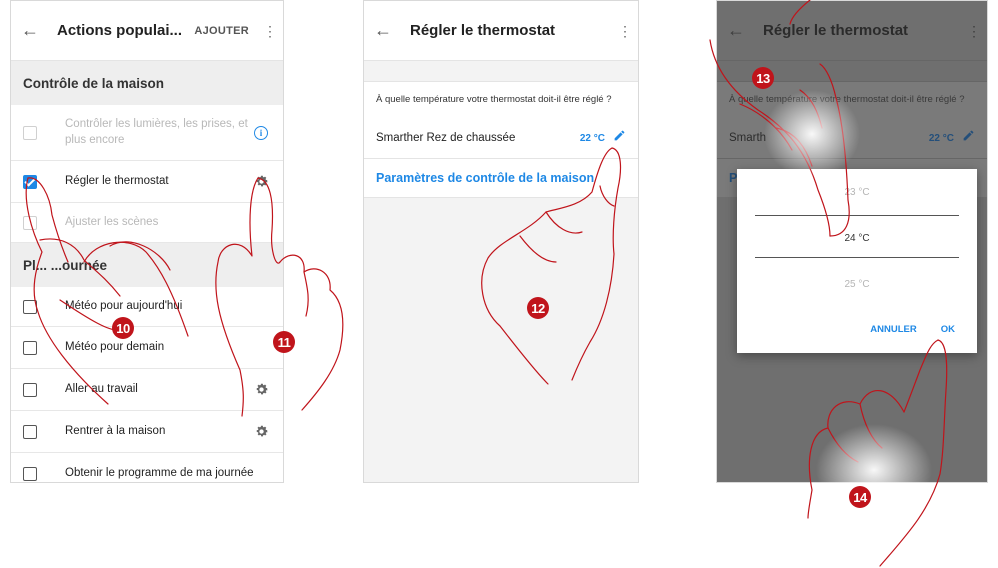 The height and width of the screenshot is (568, 998). I want to click on step-badge: 11, so click(284, 342).